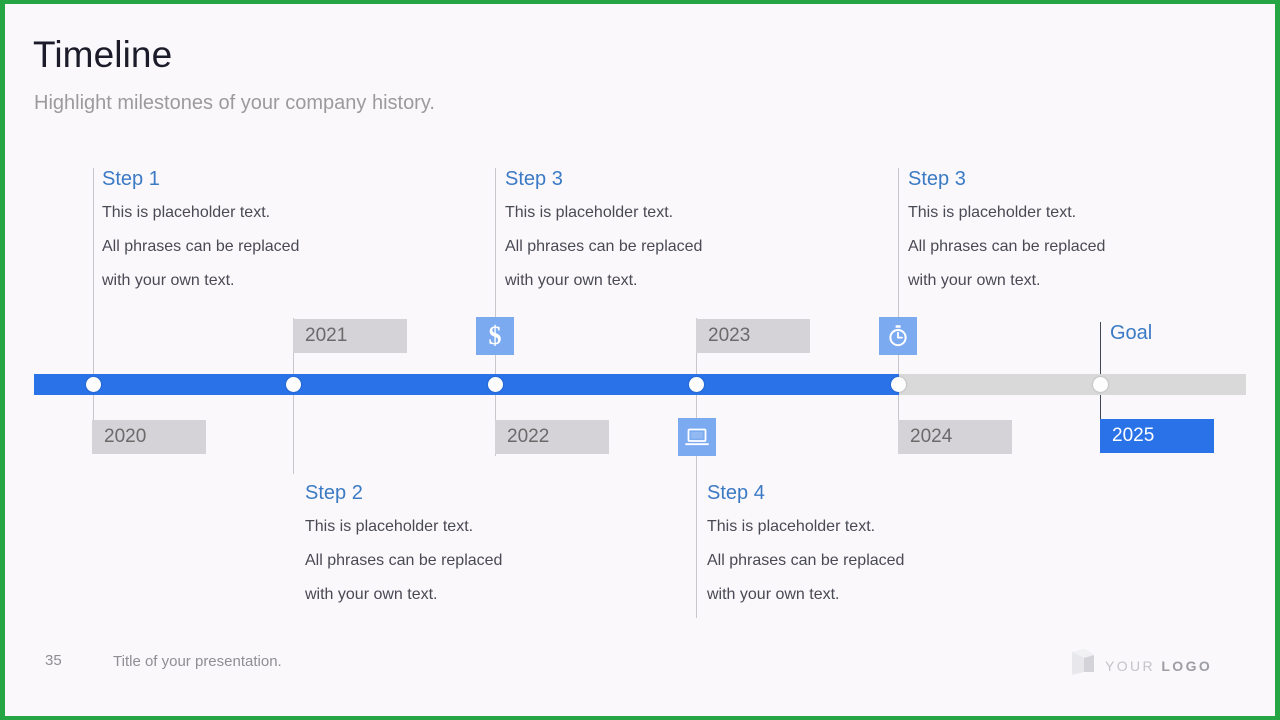 Image resolution: width=1280 pixels, height=720 pixels. I want to click on cube-logo-icon, so click(1083, 665).